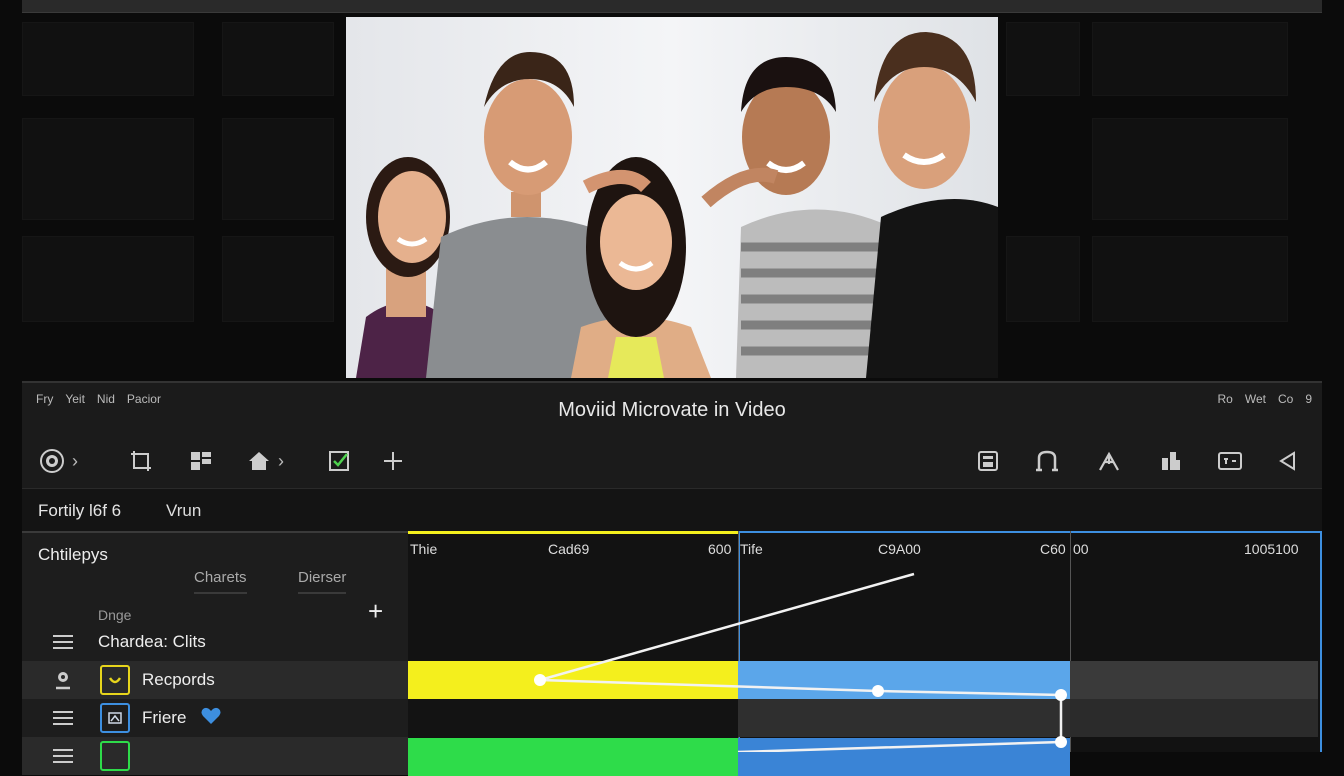 The image size is (1344, 776). What do you see at coordinates (322, 581) in the screenshot?
I see `tab-dierser: Dierser` at bounding box center [322, 581].